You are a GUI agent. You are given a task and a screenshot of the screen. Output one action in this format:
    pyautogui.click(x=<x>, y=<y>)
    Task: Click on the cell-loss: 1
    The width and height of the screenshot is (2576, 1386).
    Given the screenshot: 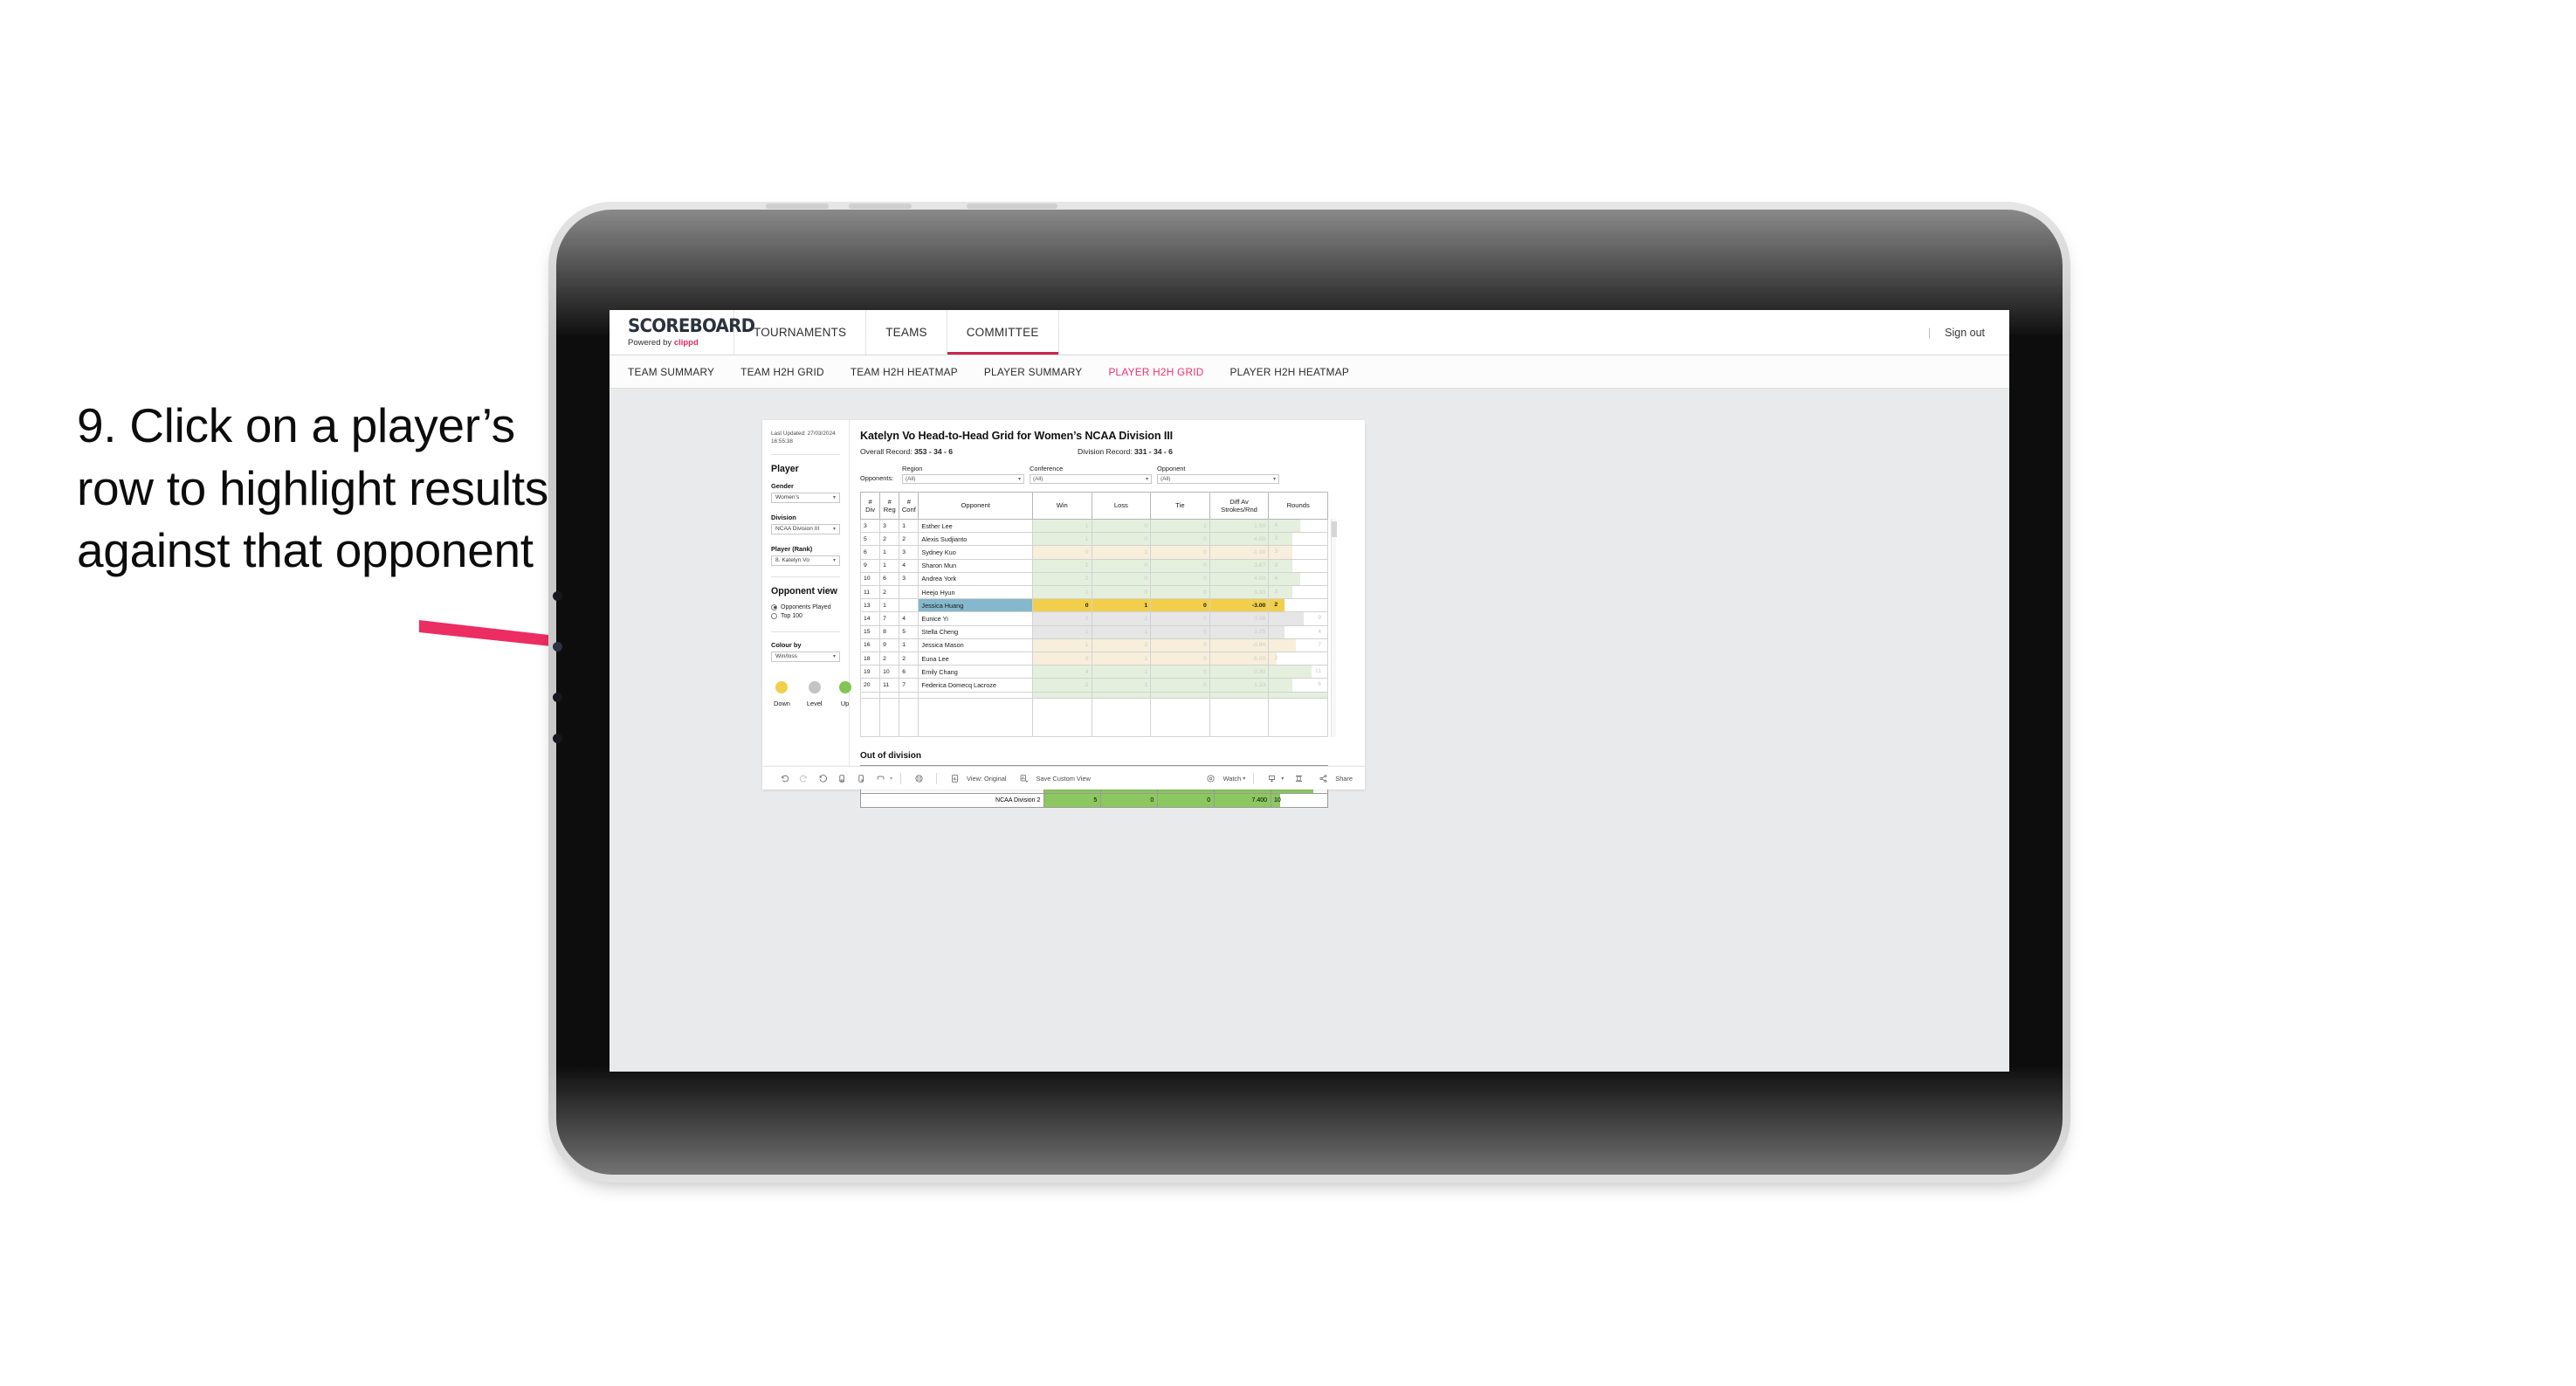 What is the action you would take?
    pyautogui.click(x=1121, y=685)
    